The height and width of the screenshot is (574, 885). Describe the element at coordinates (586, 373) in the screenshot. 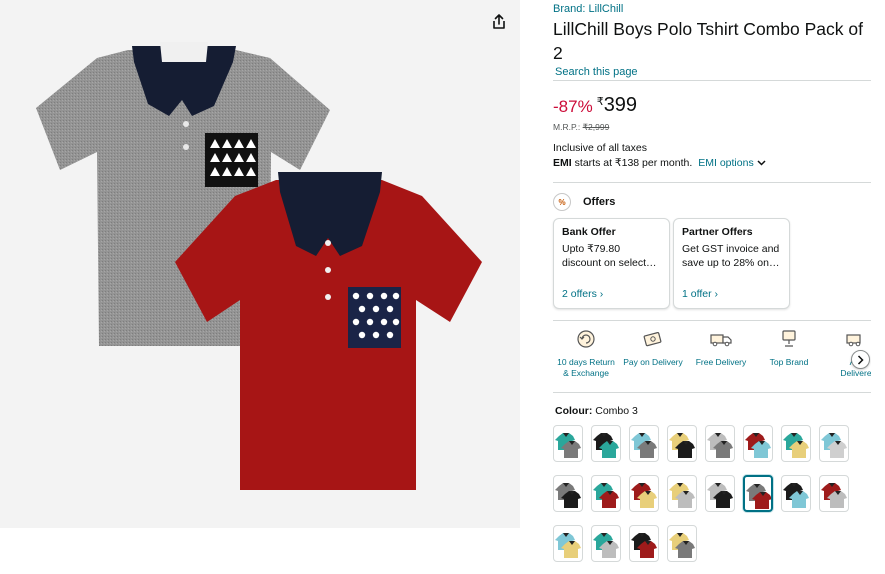

I see `feature-label: & Exchange` at that location.